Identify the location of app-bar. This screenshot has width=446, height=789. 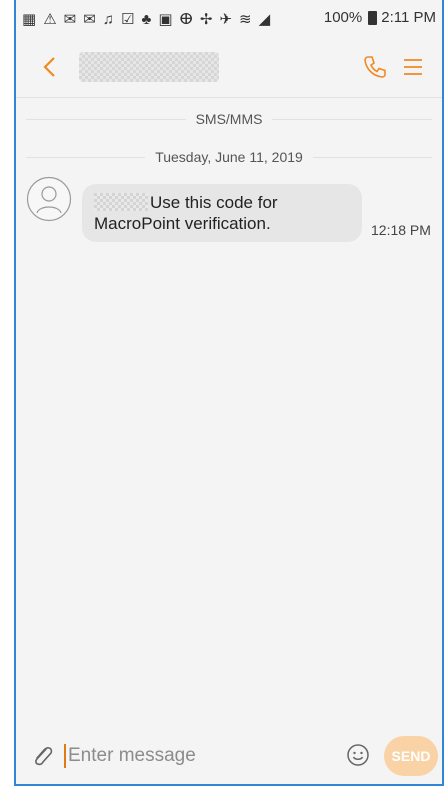
(229, 68).